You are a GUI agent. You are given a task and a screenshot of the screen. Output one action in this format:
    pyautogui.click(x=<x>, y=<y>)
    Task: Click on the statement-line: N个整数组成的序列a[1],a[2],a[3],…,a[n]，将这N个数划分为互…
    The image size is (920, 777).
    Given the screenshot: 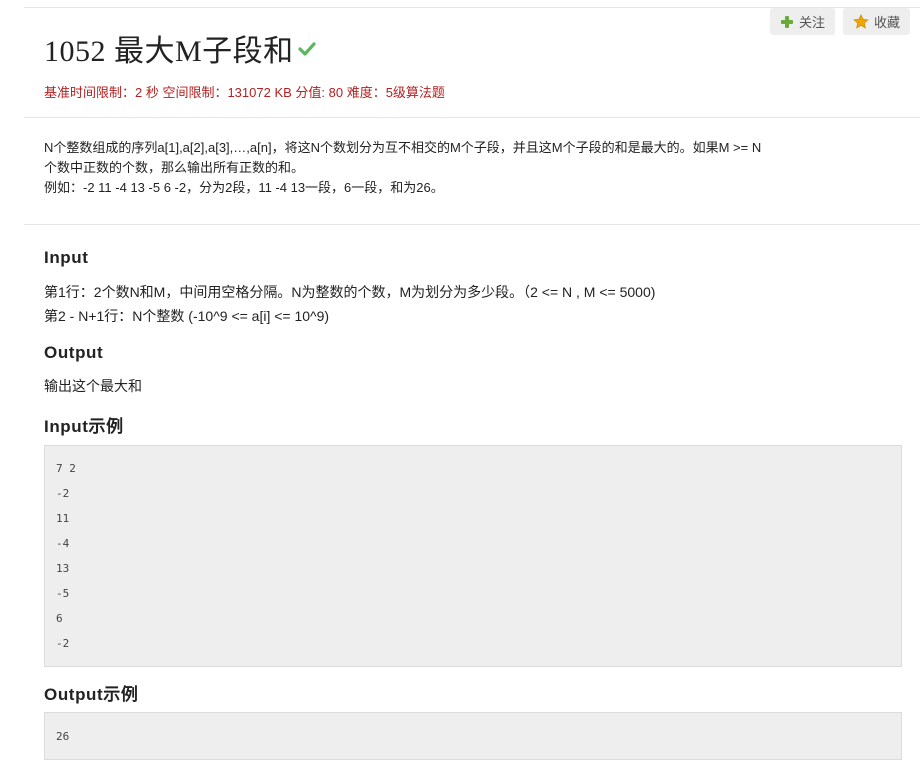 What is the action you would take?
    pyautogui.click(x=403, y=147)
    